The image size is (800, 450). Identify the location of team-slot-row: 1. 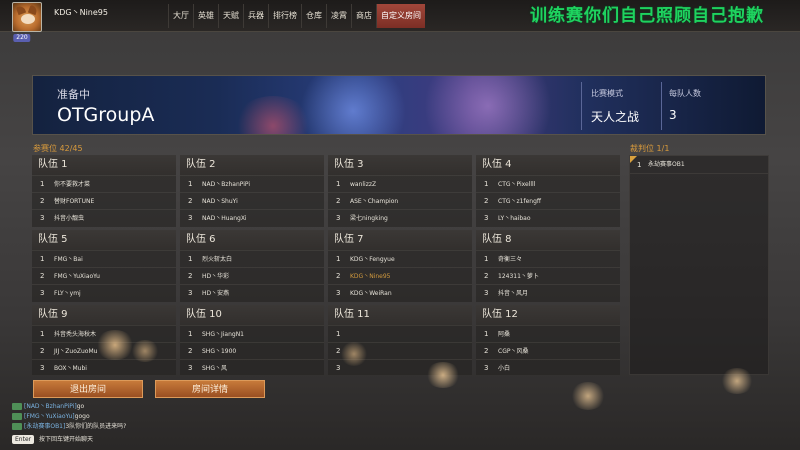
(400, 333).